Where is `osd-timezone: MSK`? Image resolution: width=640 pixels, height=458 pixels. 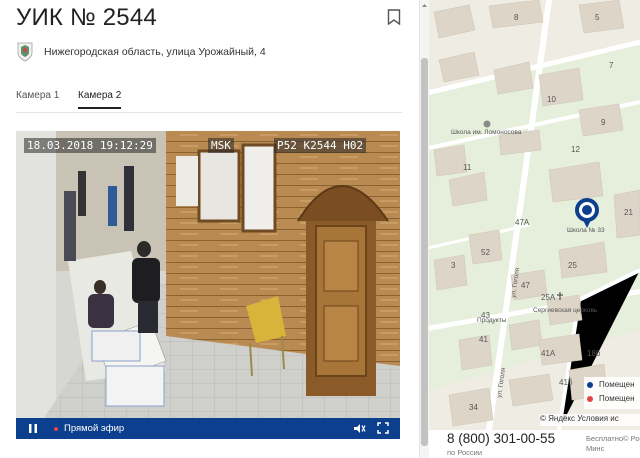 osd-timezone: MSK is located at coordinates (221, 145).